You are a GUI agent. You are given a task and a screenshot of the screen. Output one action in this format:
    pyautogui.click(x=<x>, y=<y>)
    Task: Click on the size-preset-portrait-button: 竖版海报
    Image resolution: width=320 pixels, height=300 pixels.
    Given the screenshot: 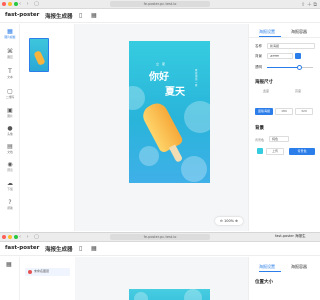 What is the action you would take?
    pyautogui.click(x=264, y=111)
    